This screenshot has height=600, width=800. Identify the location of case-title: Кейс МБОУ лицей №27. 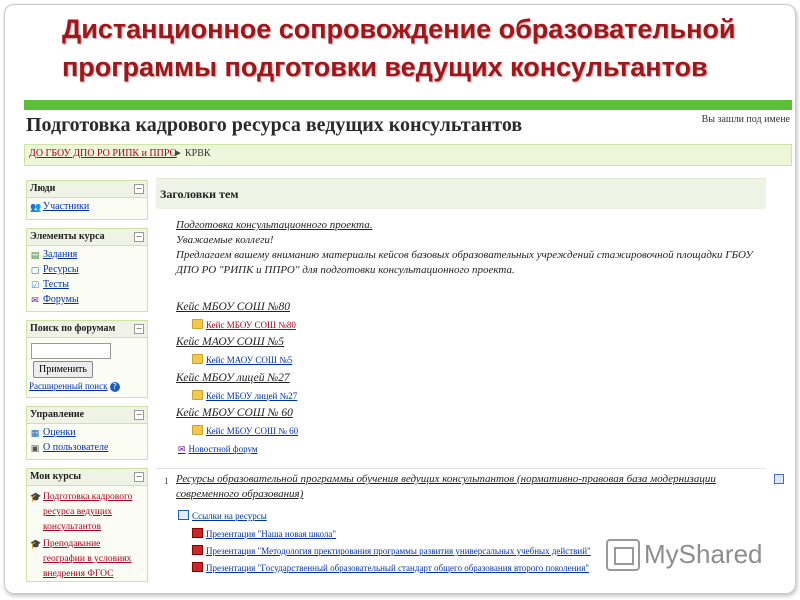
(233, 378).